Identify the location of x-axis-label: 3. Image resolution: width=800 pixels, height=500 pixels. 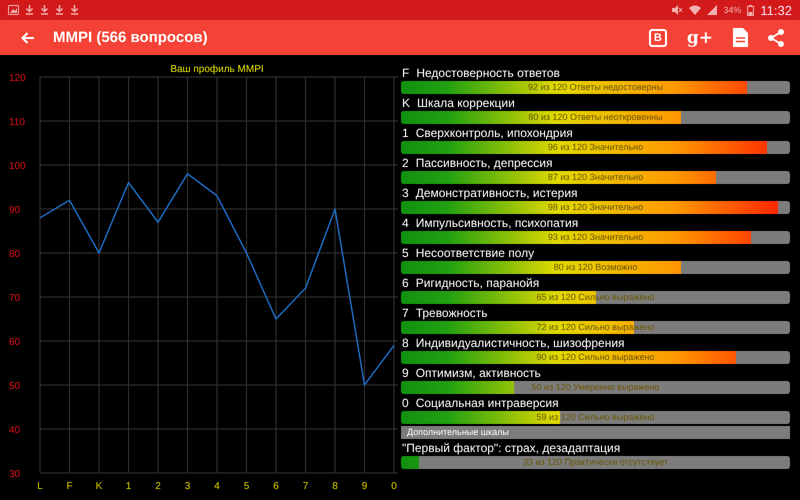
(187, 486).